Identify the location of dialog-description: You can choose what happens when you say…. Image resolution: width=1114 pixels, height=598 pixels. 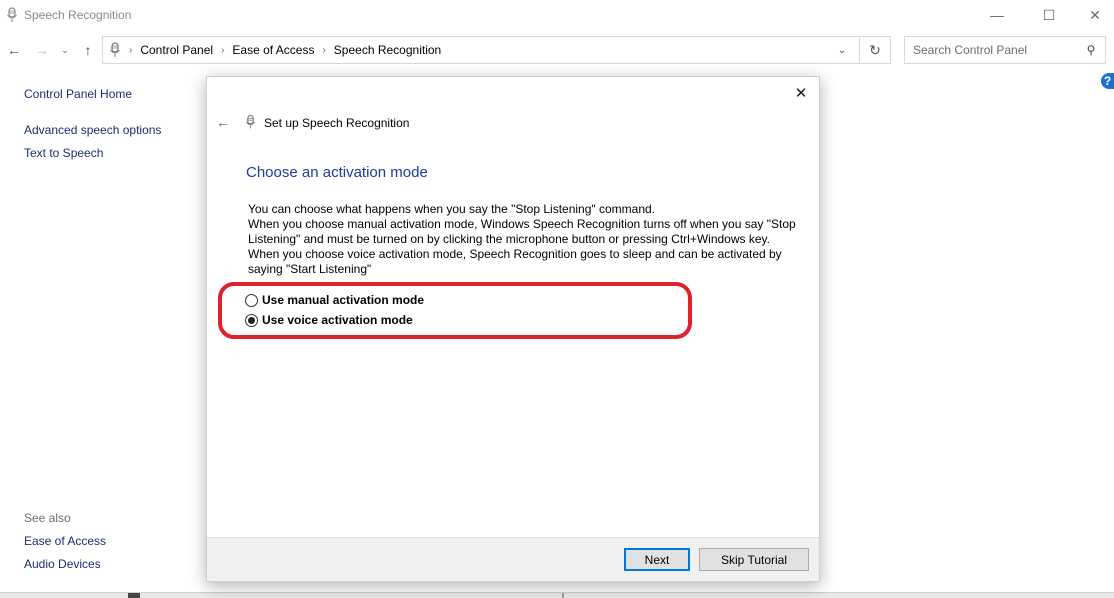
(528, 239).